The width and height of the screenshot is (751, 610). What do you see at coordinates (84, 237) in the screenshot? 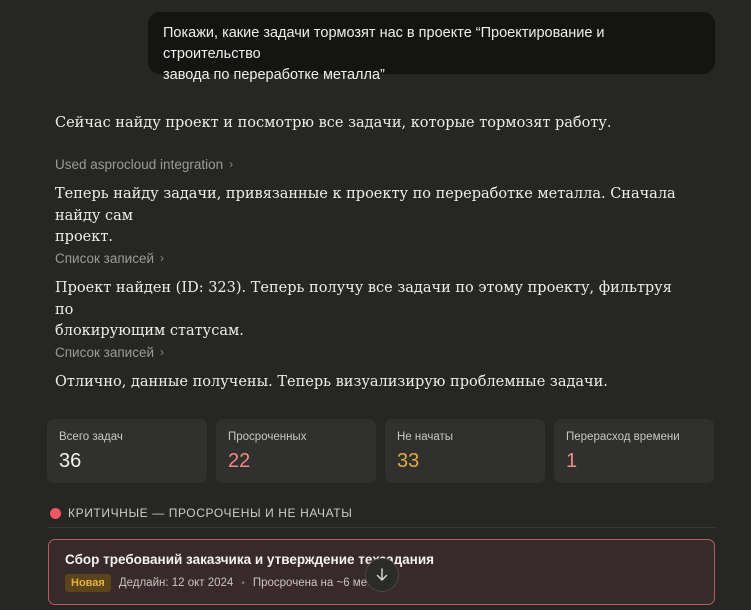
I see `assistant-message-2-line-2: проект.` at bounding box center [84, 237].